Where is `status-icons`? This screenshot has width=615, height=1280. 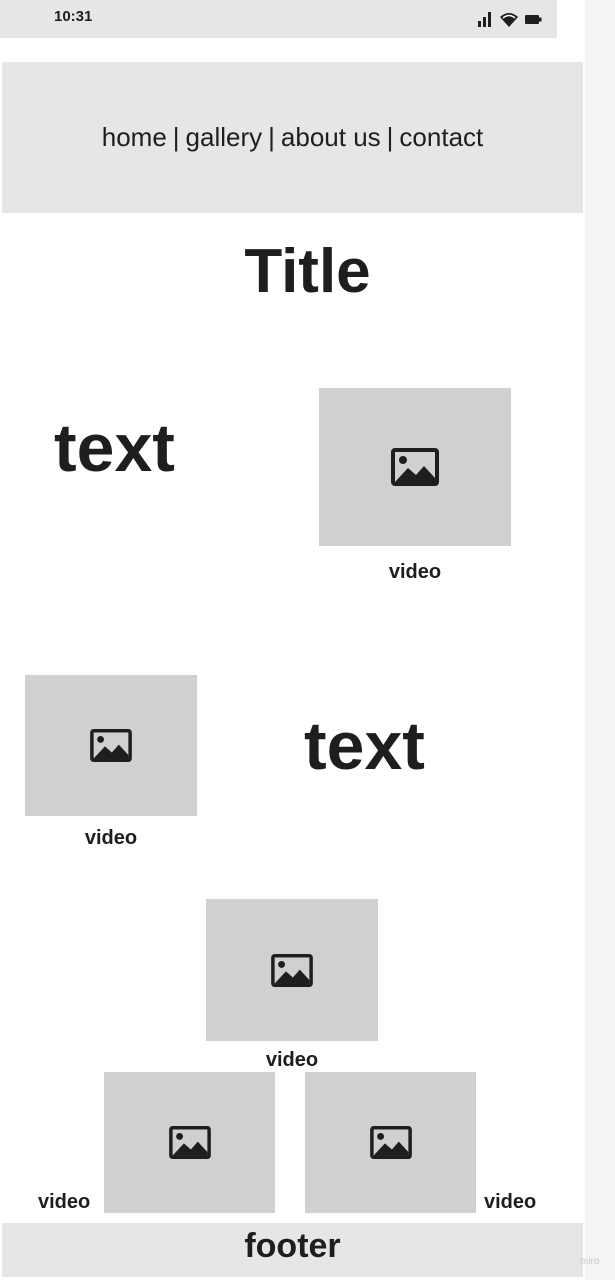
status-icons is located at coordinates (510, 19).